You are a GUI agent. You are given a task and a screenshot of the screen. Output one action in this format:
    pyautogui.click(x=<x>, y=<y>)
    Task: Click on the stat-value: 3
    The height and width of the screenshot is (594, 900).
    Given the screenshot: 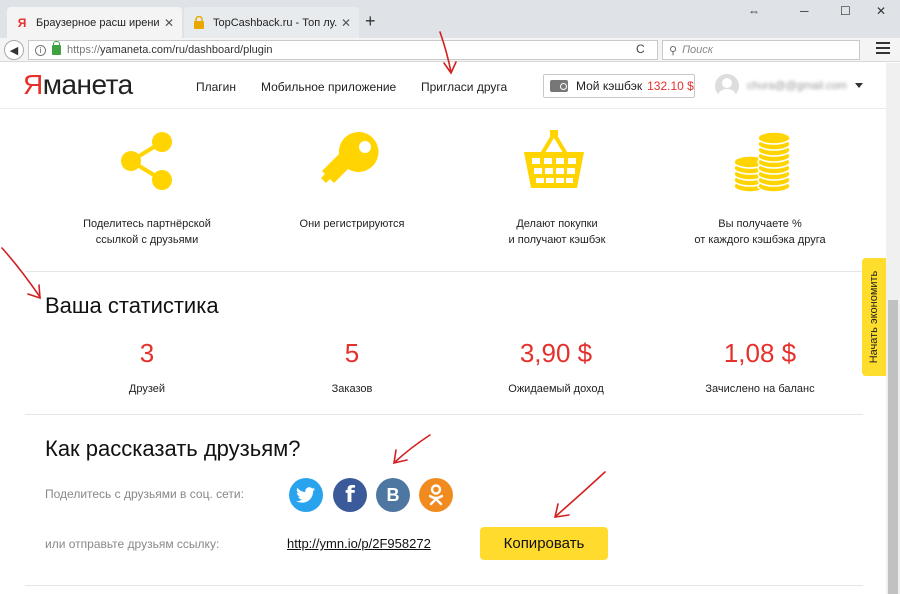 What is the action you would take?
    pyautogui.click(x=147, y=353)
    